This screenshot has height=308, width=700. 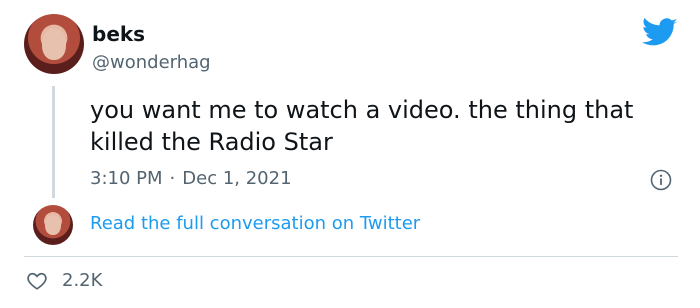 I want to click on tweet-timestamp: 3:10 PM · Dec 1, 2021, so click(x=191, y=179).